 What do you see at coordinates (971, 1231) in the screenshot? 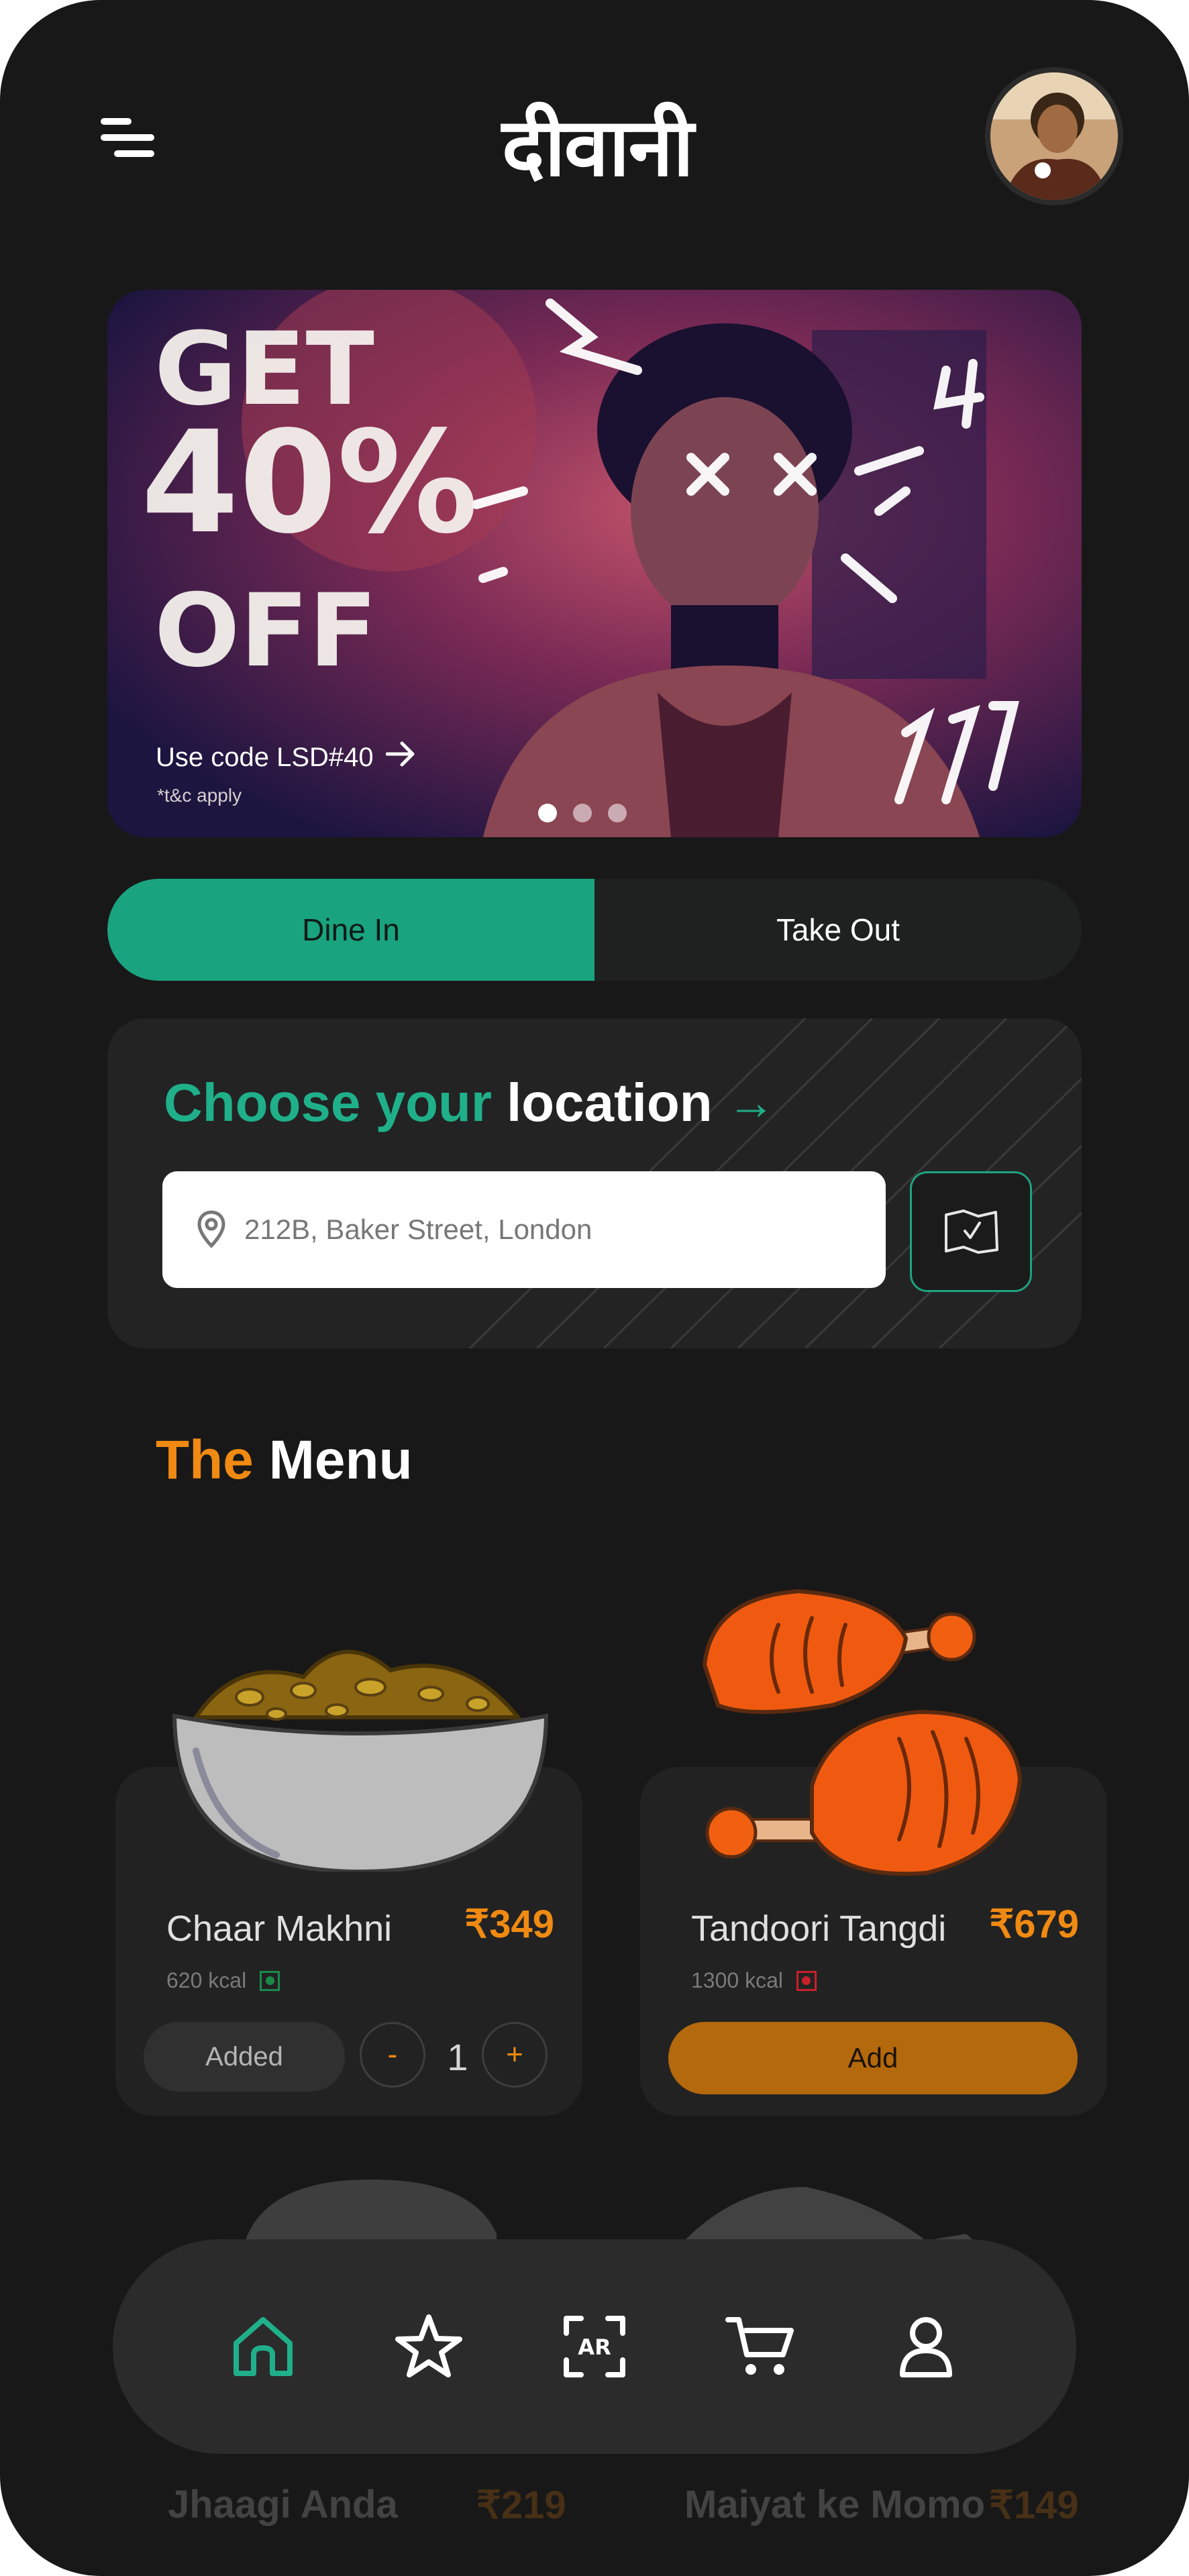
I see `map-check-icon` at bounding box center [971, 1231].